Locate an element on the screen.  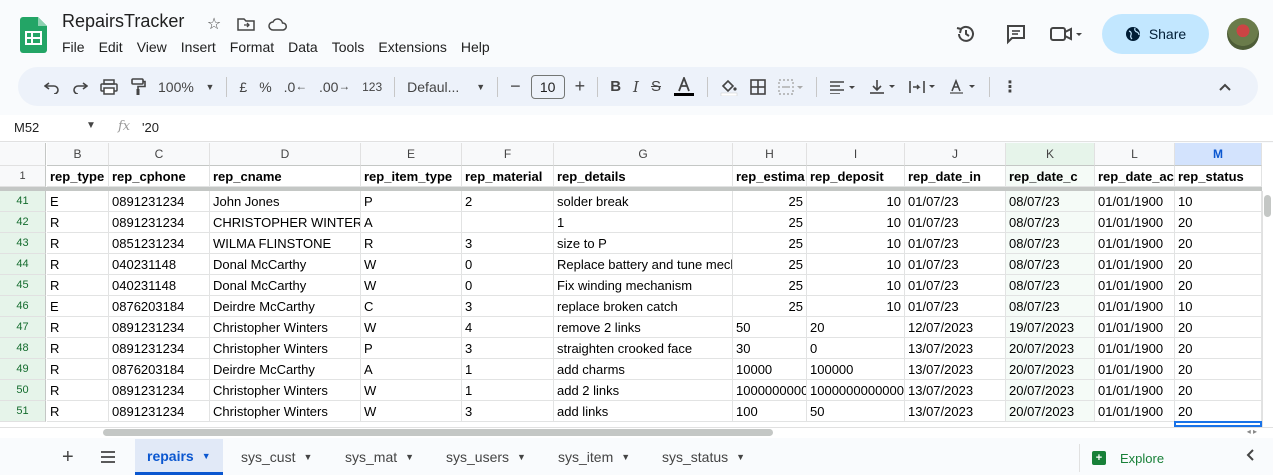
table-cell: 3 is located at coordinates (508, 306).